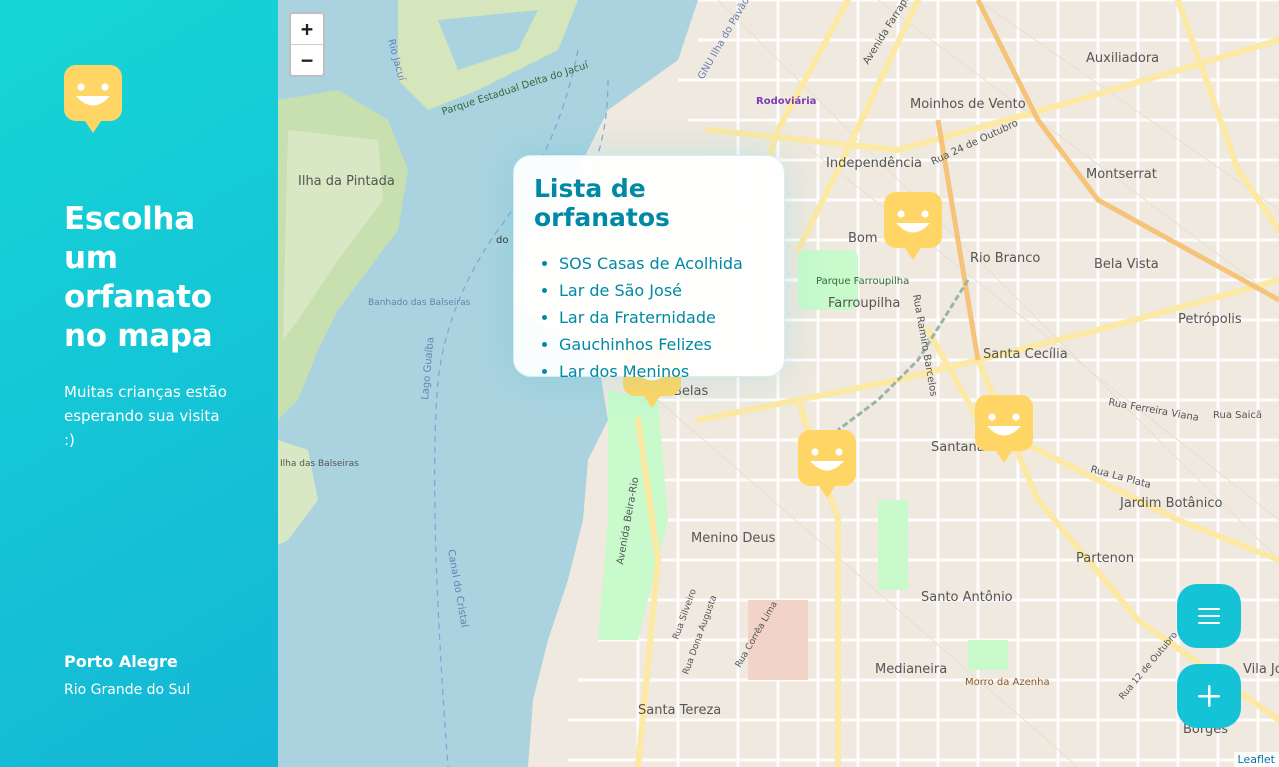 Image resolution: width=1279 pixels, height=767 pixels. I want to click on map-label: Independência, so click(874, 163).